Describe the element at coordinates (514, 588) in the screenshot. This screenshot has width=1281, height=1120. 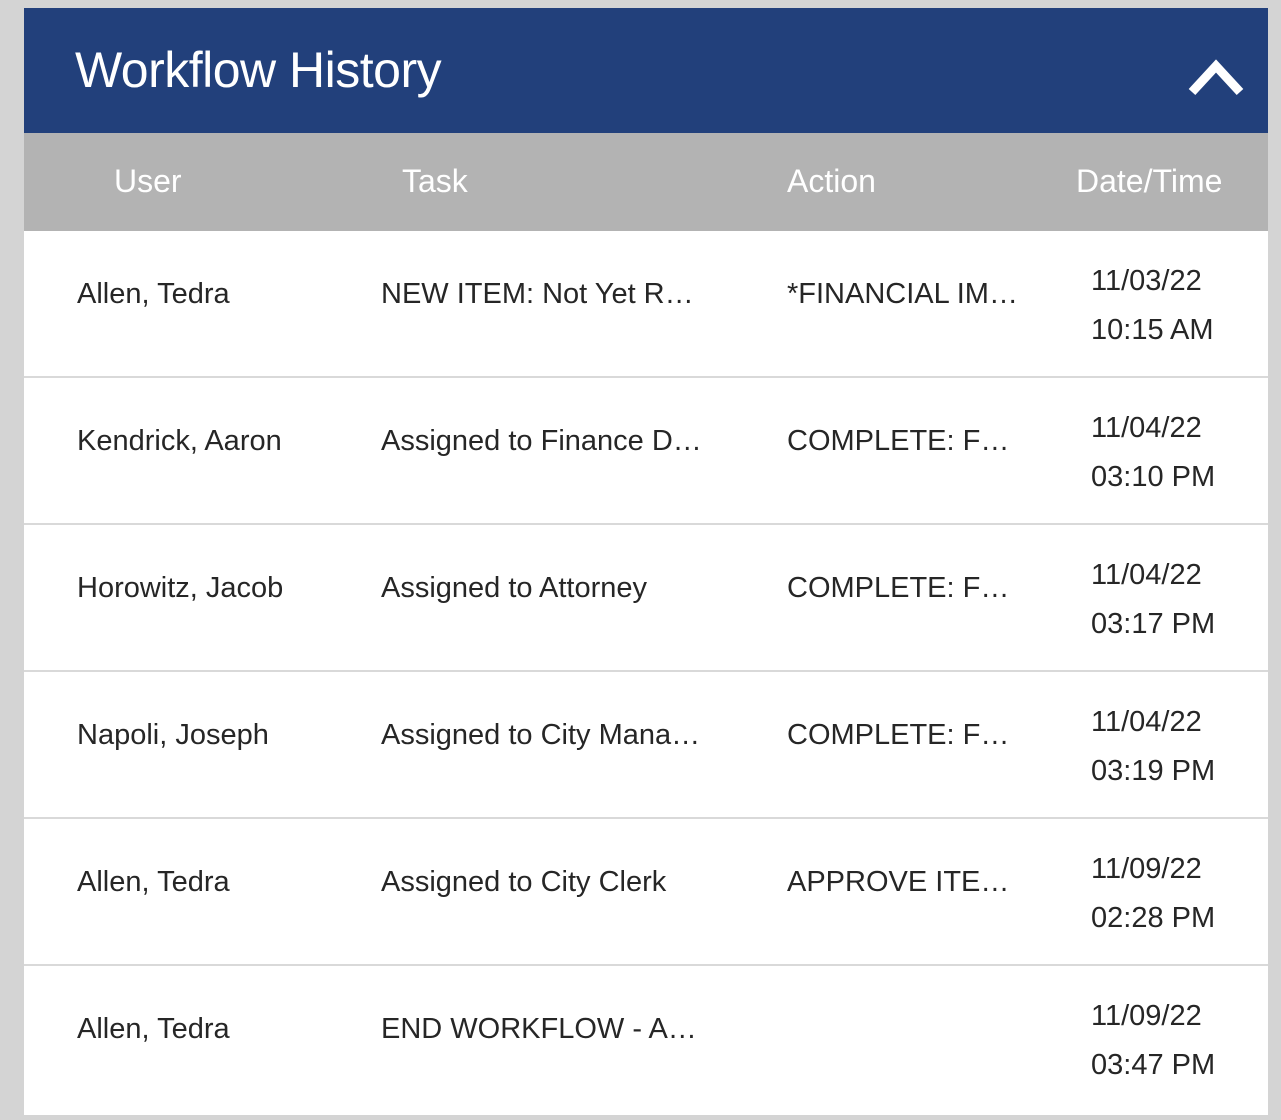
I see `cell-task: Assigned to Attorney` at that location.